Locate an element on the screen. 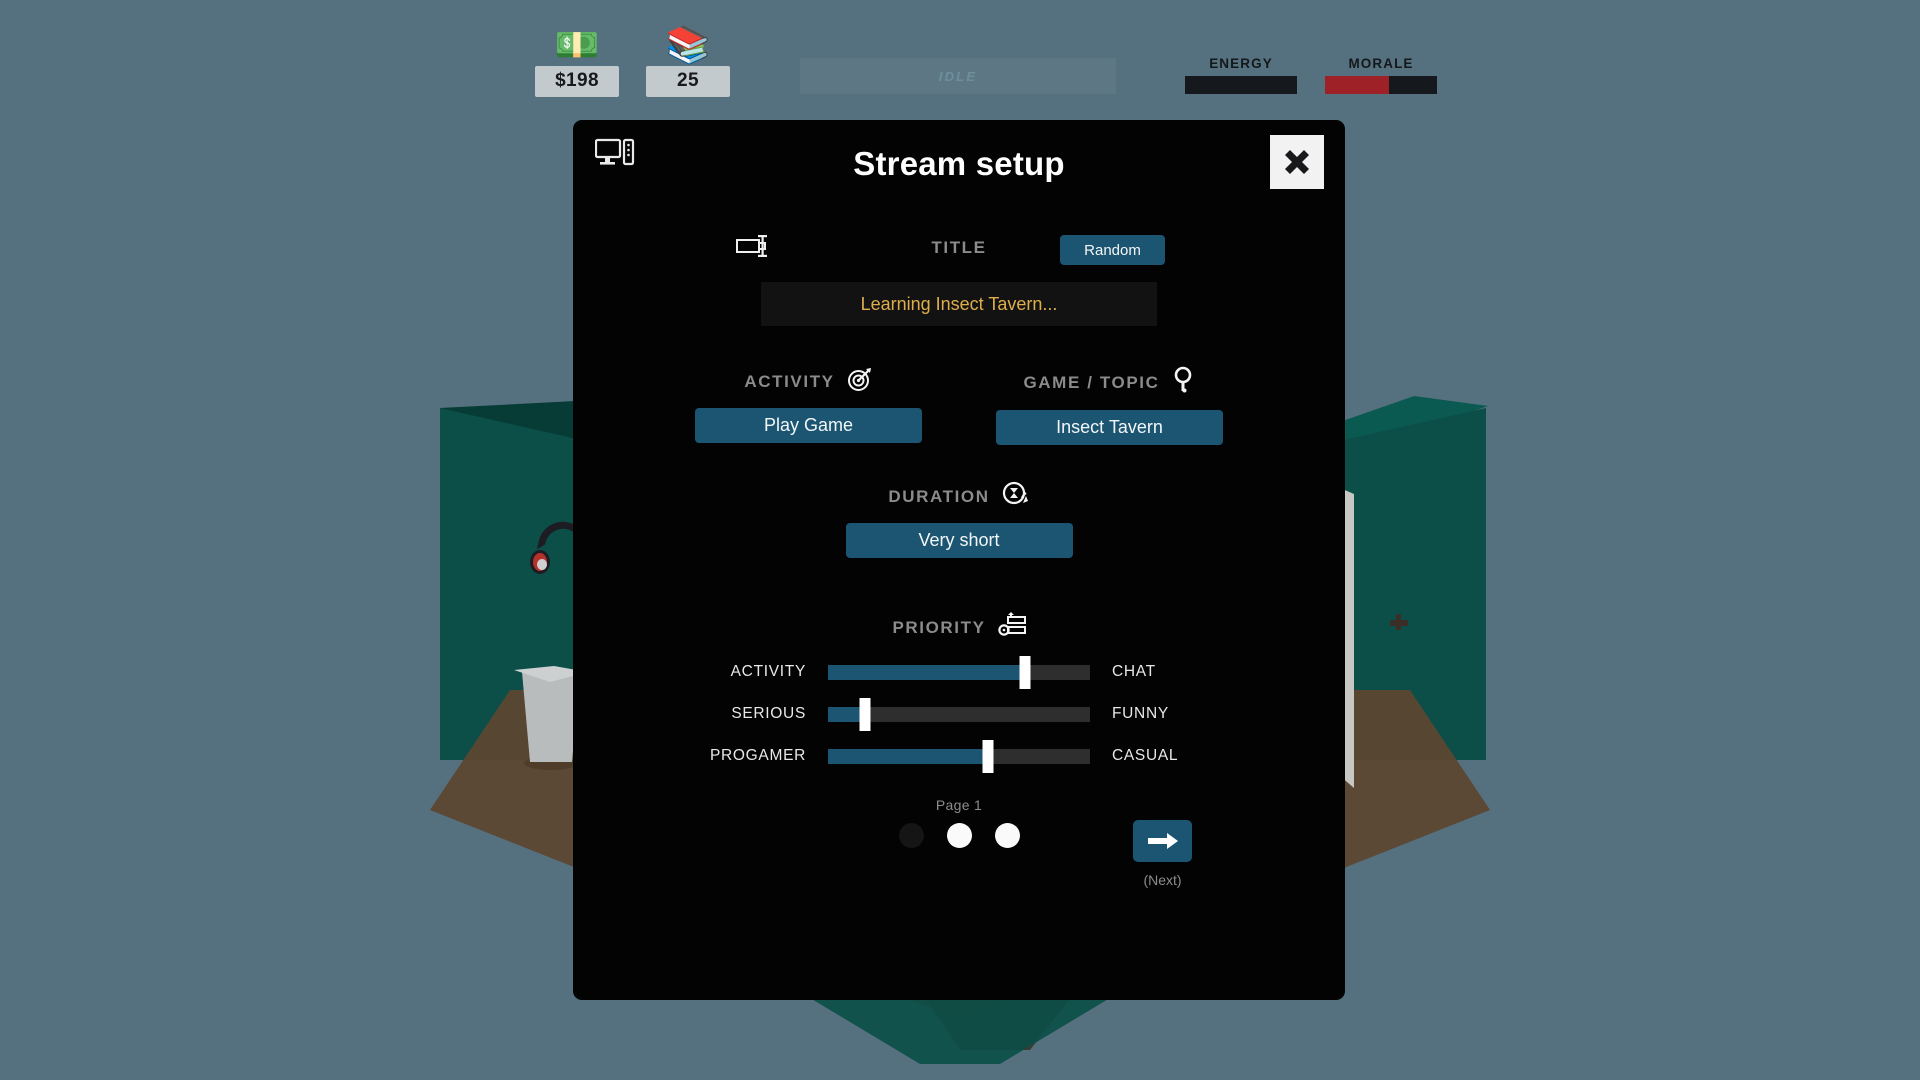  slider-progamer-casual is located at coordinates (959, 756).